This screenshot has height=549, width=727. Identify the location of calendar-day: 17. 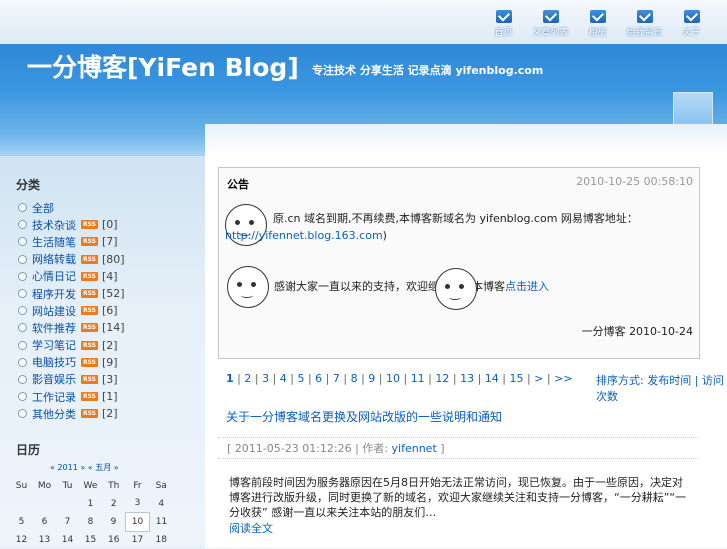
(138, 540).